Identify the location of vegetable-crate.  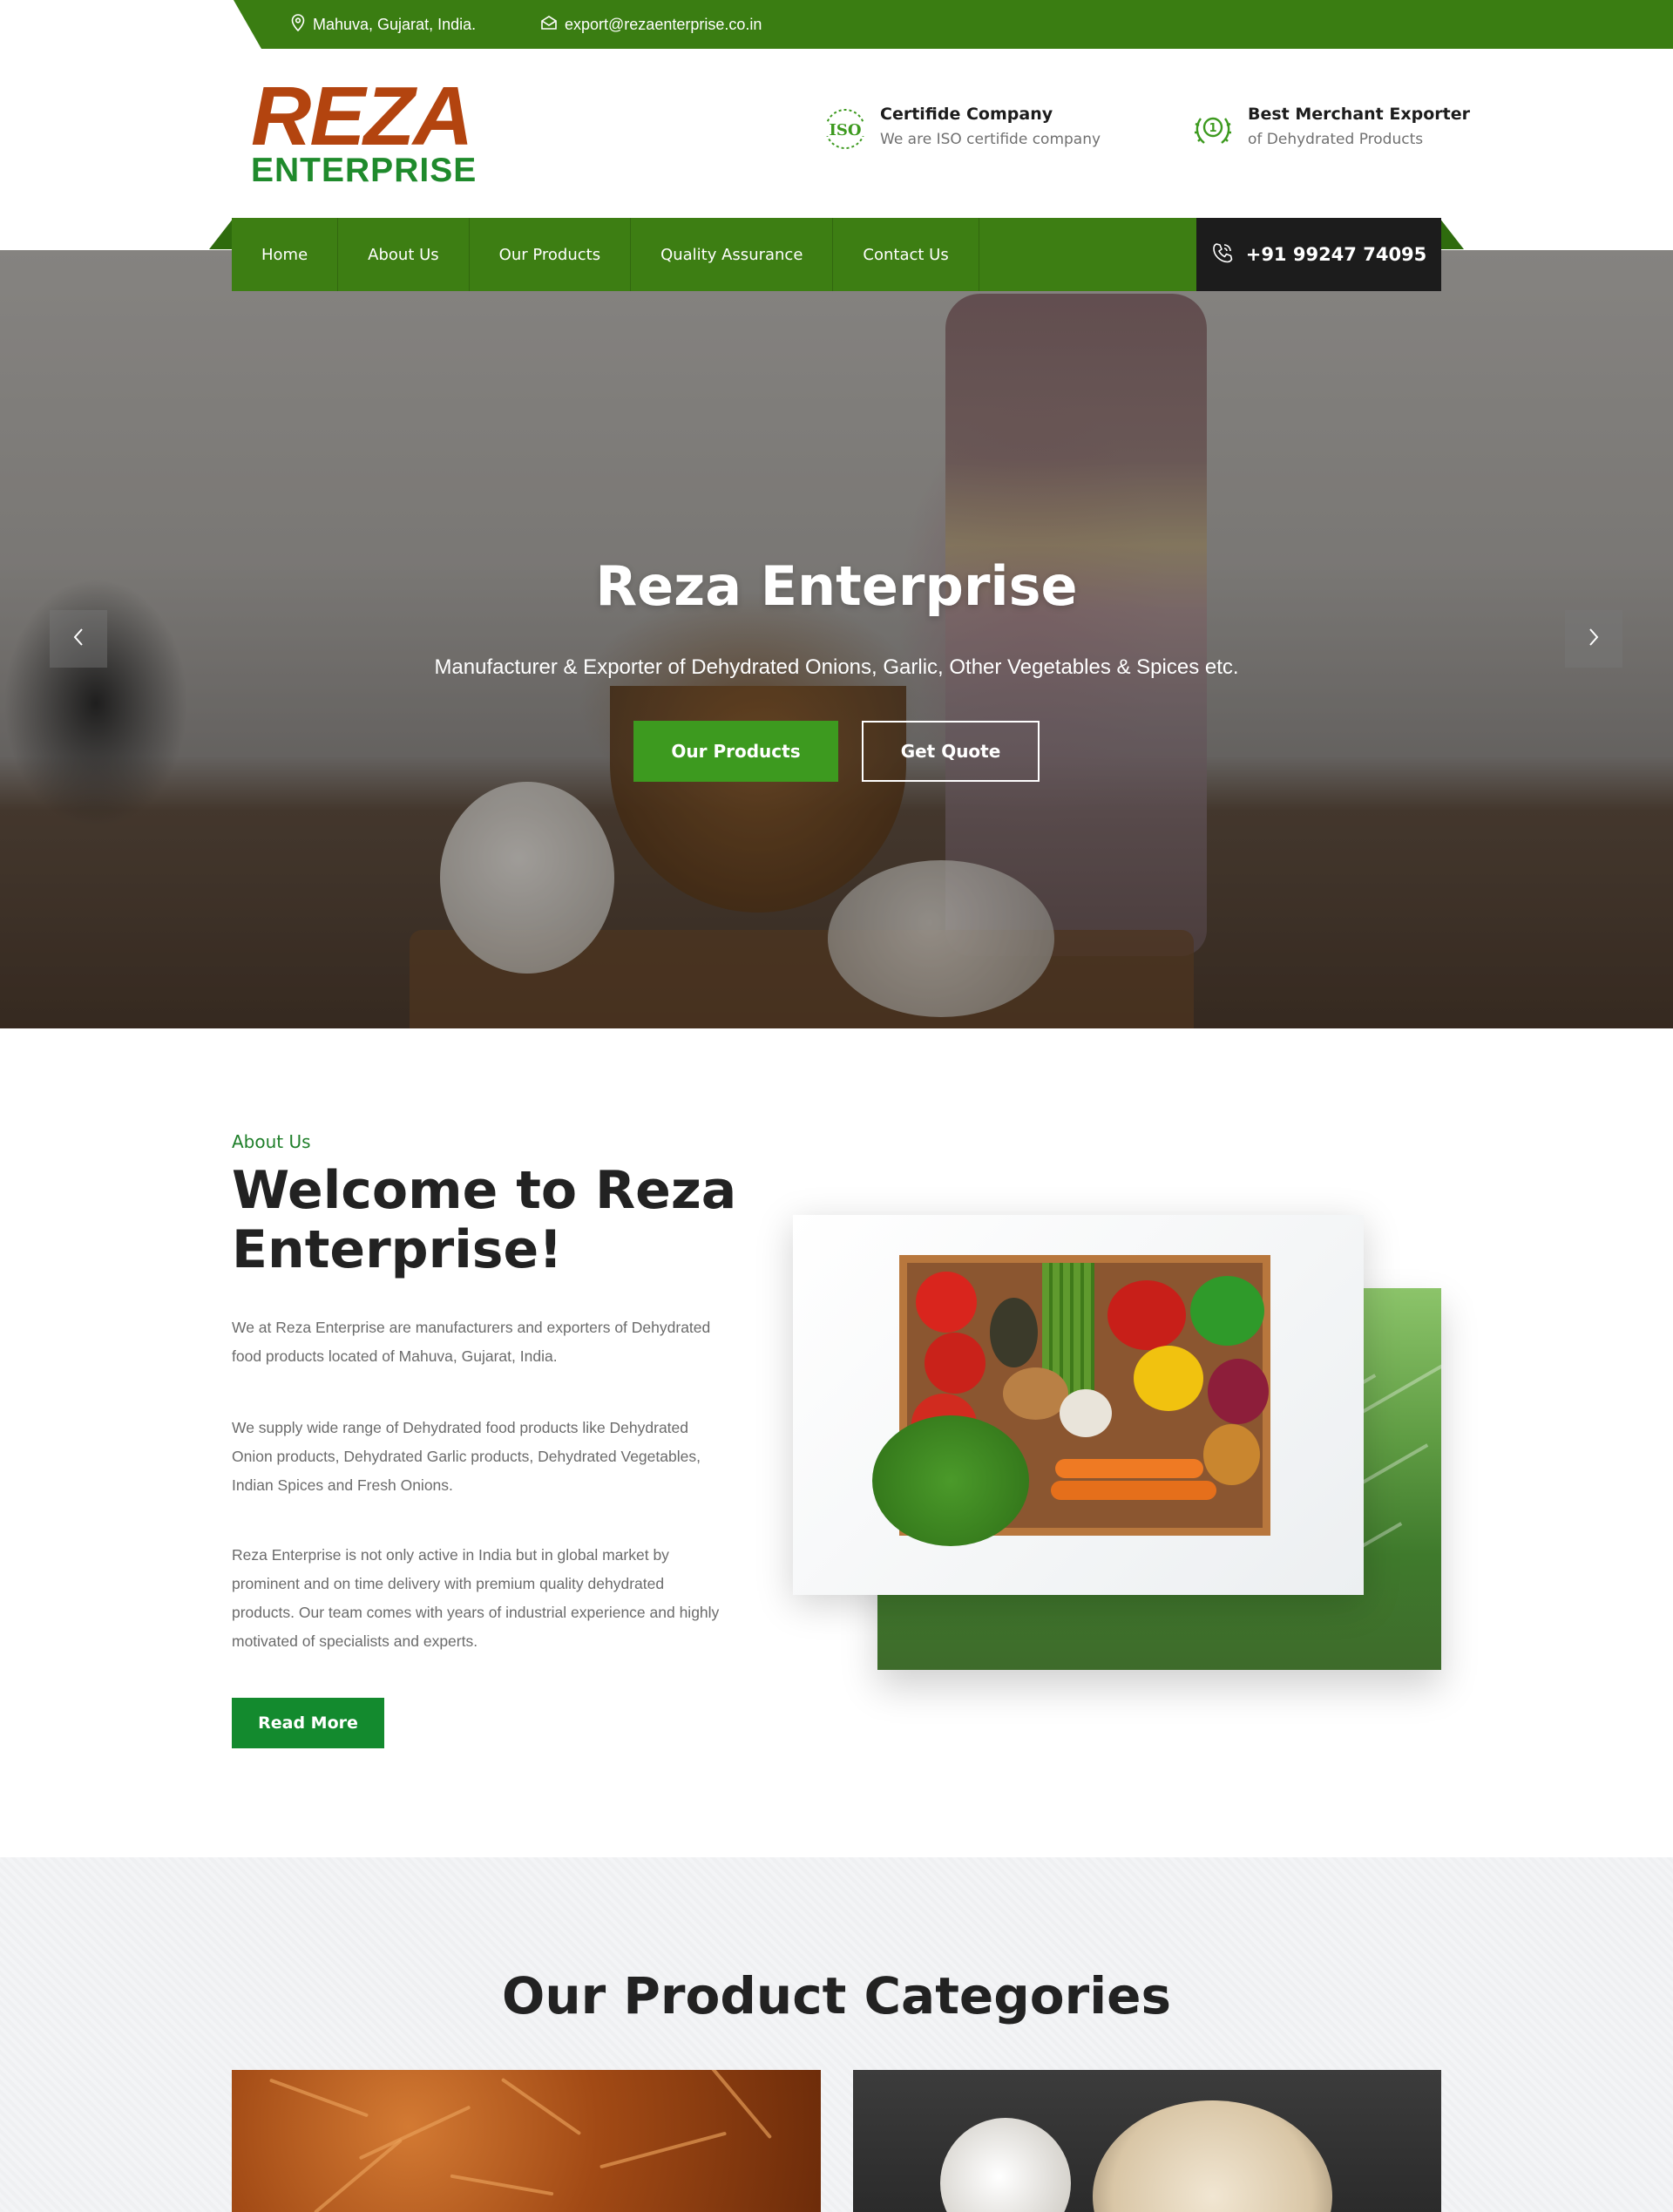
(1071, 1400).